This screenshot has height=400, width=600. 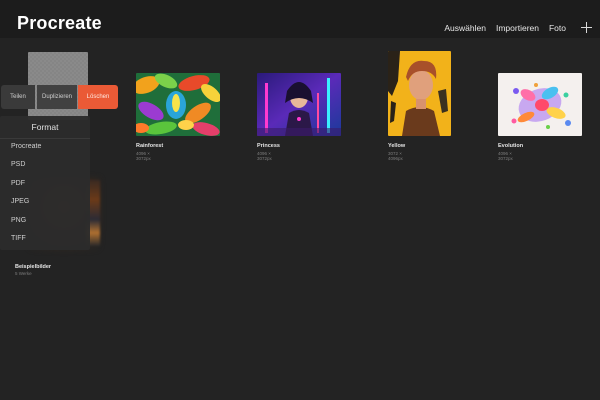 What do you see at coordinates (45, 183) in the screenshot?
I see `export-format-menu: Format Procreate PSD PDF JPEG PNG TIFF` at bounding box center [45, 183].